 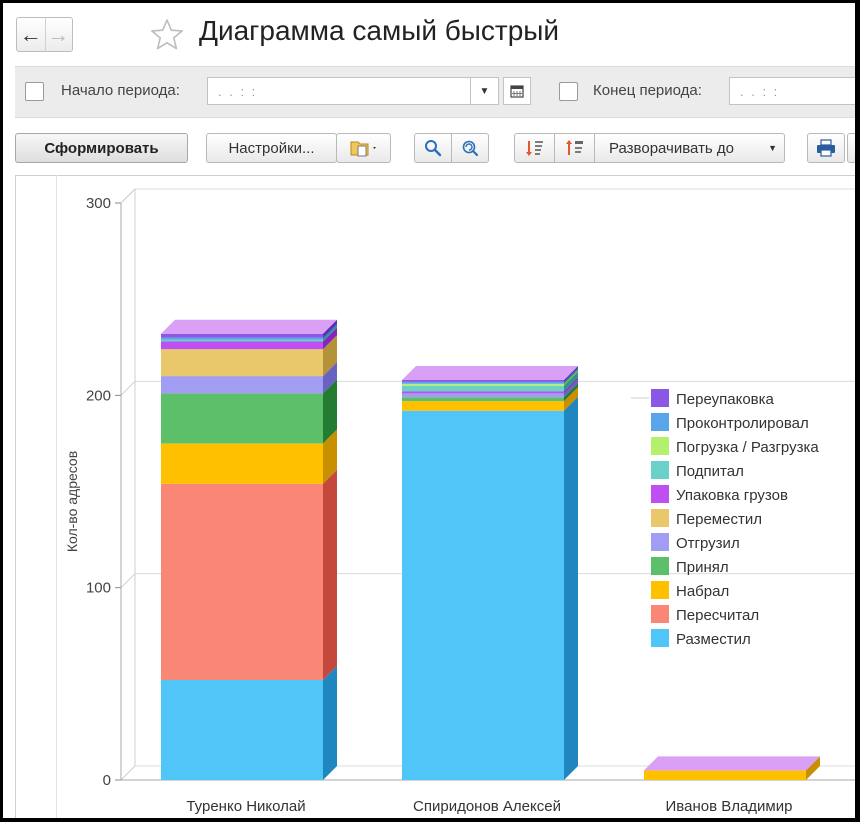 What do you see at coordinates (747, 447) in the screenshot?
I see `legend-label: Погрузка / Разгрузка` at bounding box center [747, 447].